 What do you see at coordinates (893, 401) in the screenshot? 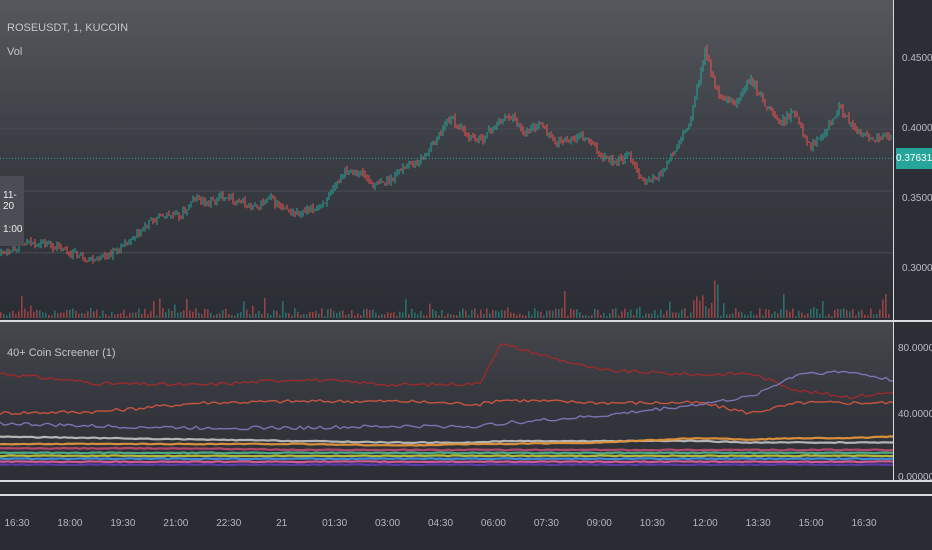
I see `indicator-scale-border` at bounding box center [893, 401].